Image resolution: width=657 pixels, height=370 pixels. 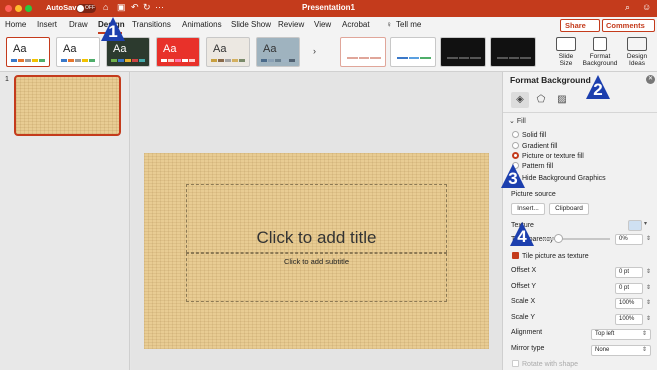 I want to click on solid-fill-label: Solid fill, so click(x=534, y=135).